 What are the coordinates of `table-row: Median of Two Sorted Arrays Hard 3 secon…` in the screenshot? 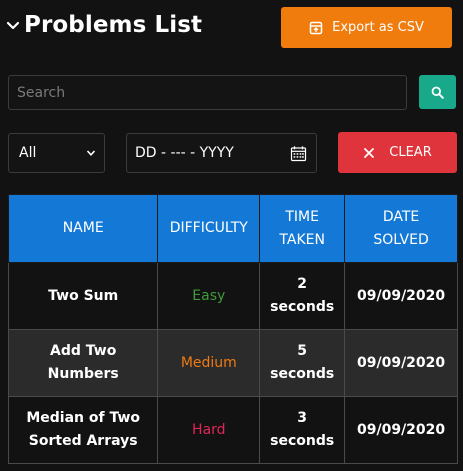 It's located at (232, 430).